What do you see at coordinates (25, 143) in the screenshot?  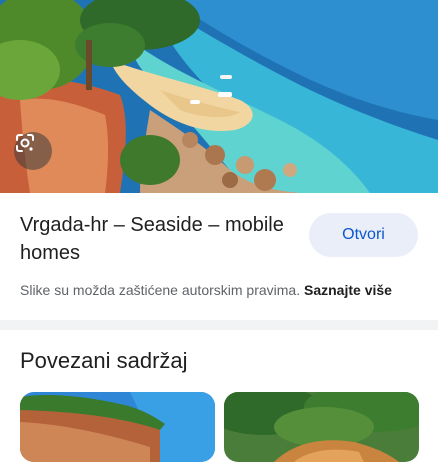 I see `google-lens-icon` at bounding box center [25, 143].